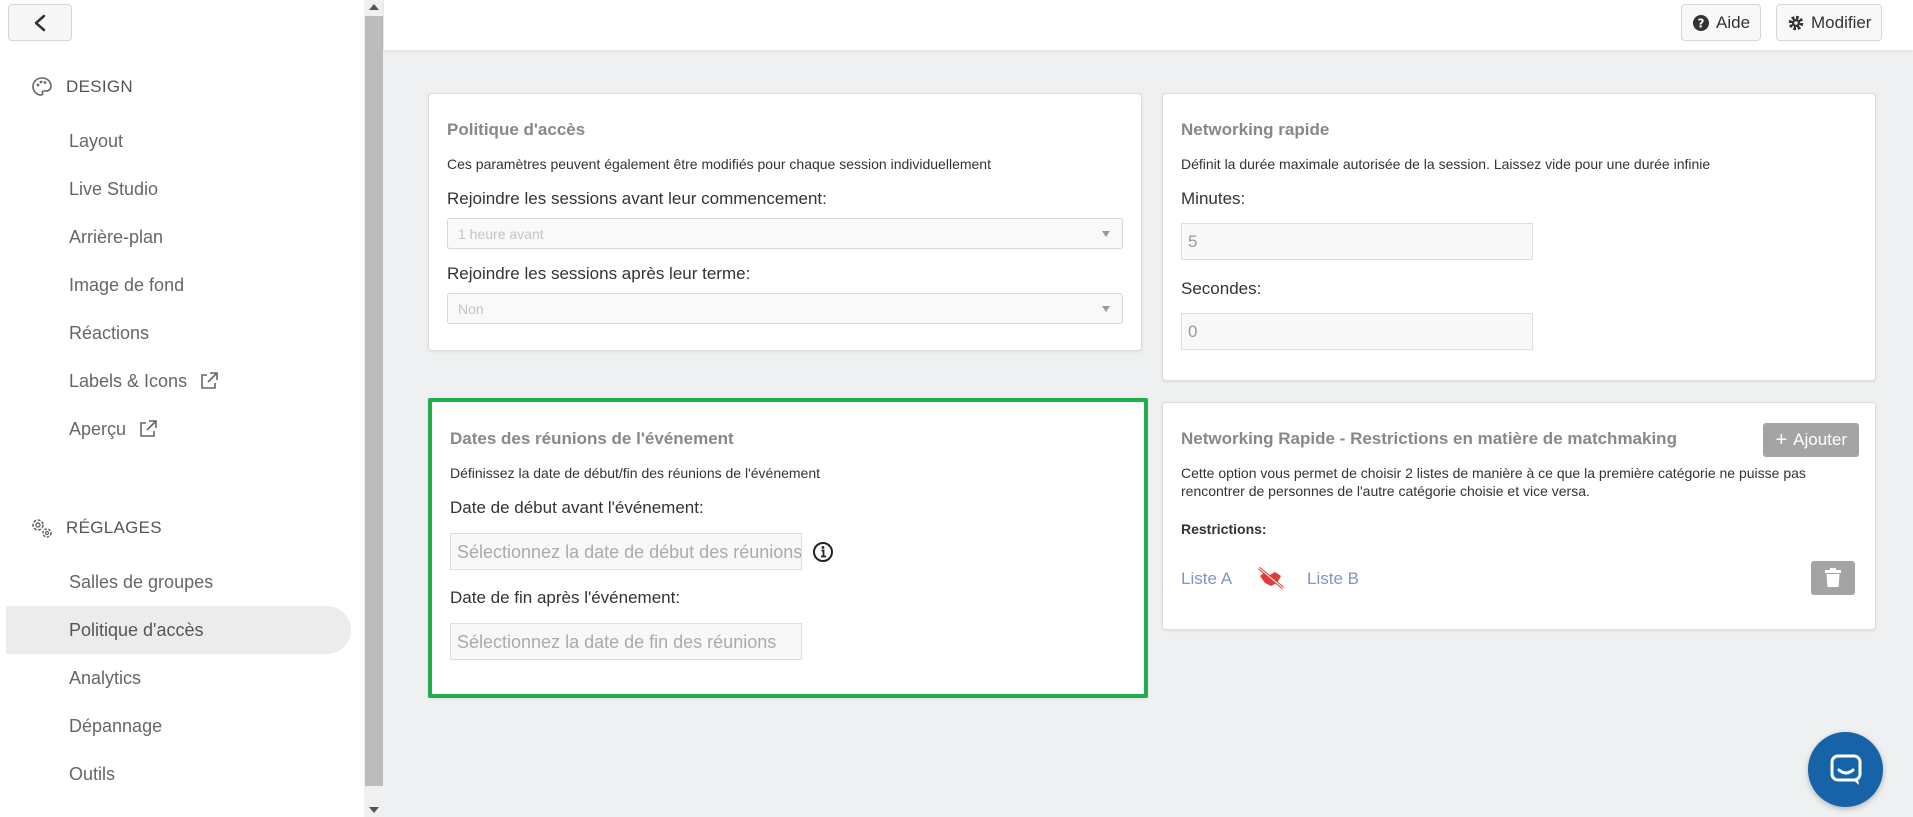 The width and height of the screenshot is (1913, 817). Describe the element at coordinates (785, 233) in the screenshot. I see `join-before-select: 1 heure avant` at that location.